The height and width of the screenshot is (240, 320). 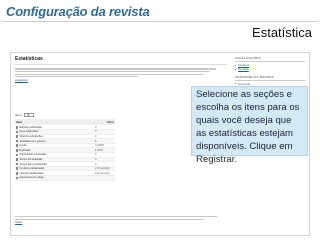 I want to click on row-value: 4, so click(x=96, y=136).